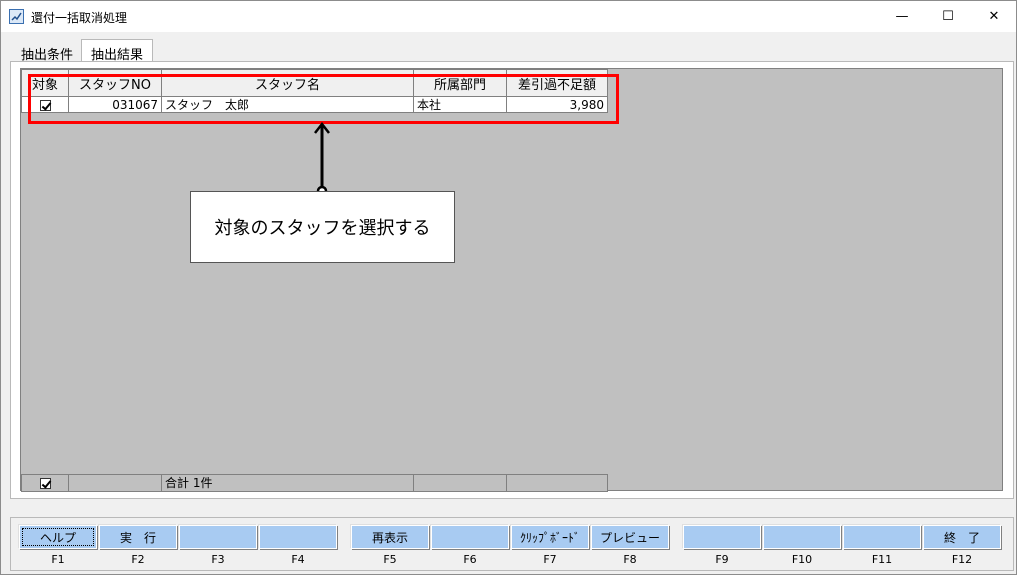 The width and height of the screenshot is (1017, 575). What do you see at coordinates (117, 51) in the screenshot?
I see `tab-extract-results: 抽出結果` at bounding box center [117, 51].